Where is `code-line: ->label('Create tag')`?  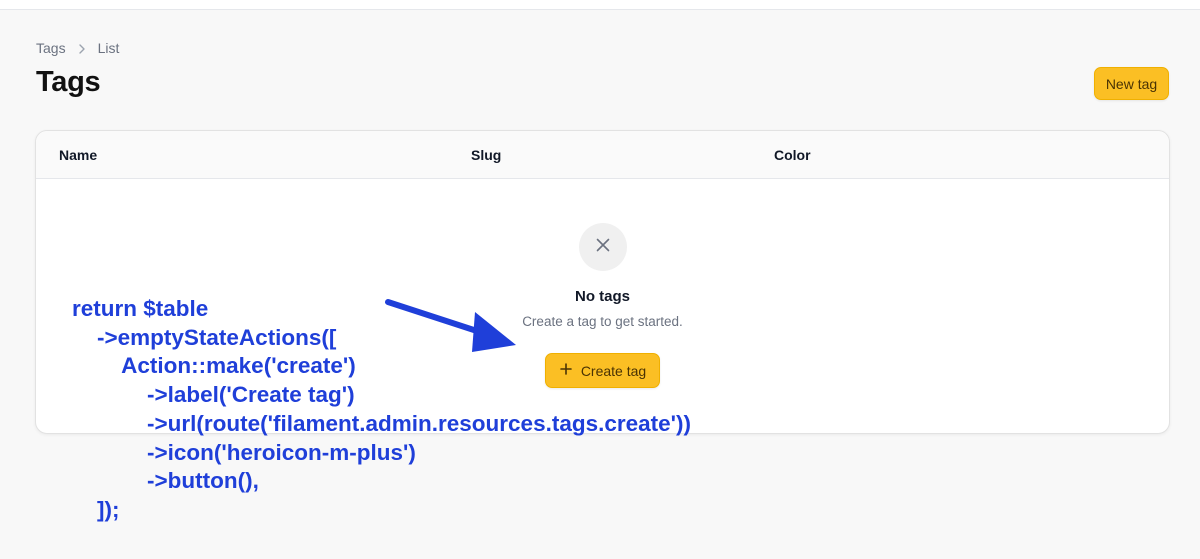
code-line: ->label('Create tag') is located at coordinates (213, 395).